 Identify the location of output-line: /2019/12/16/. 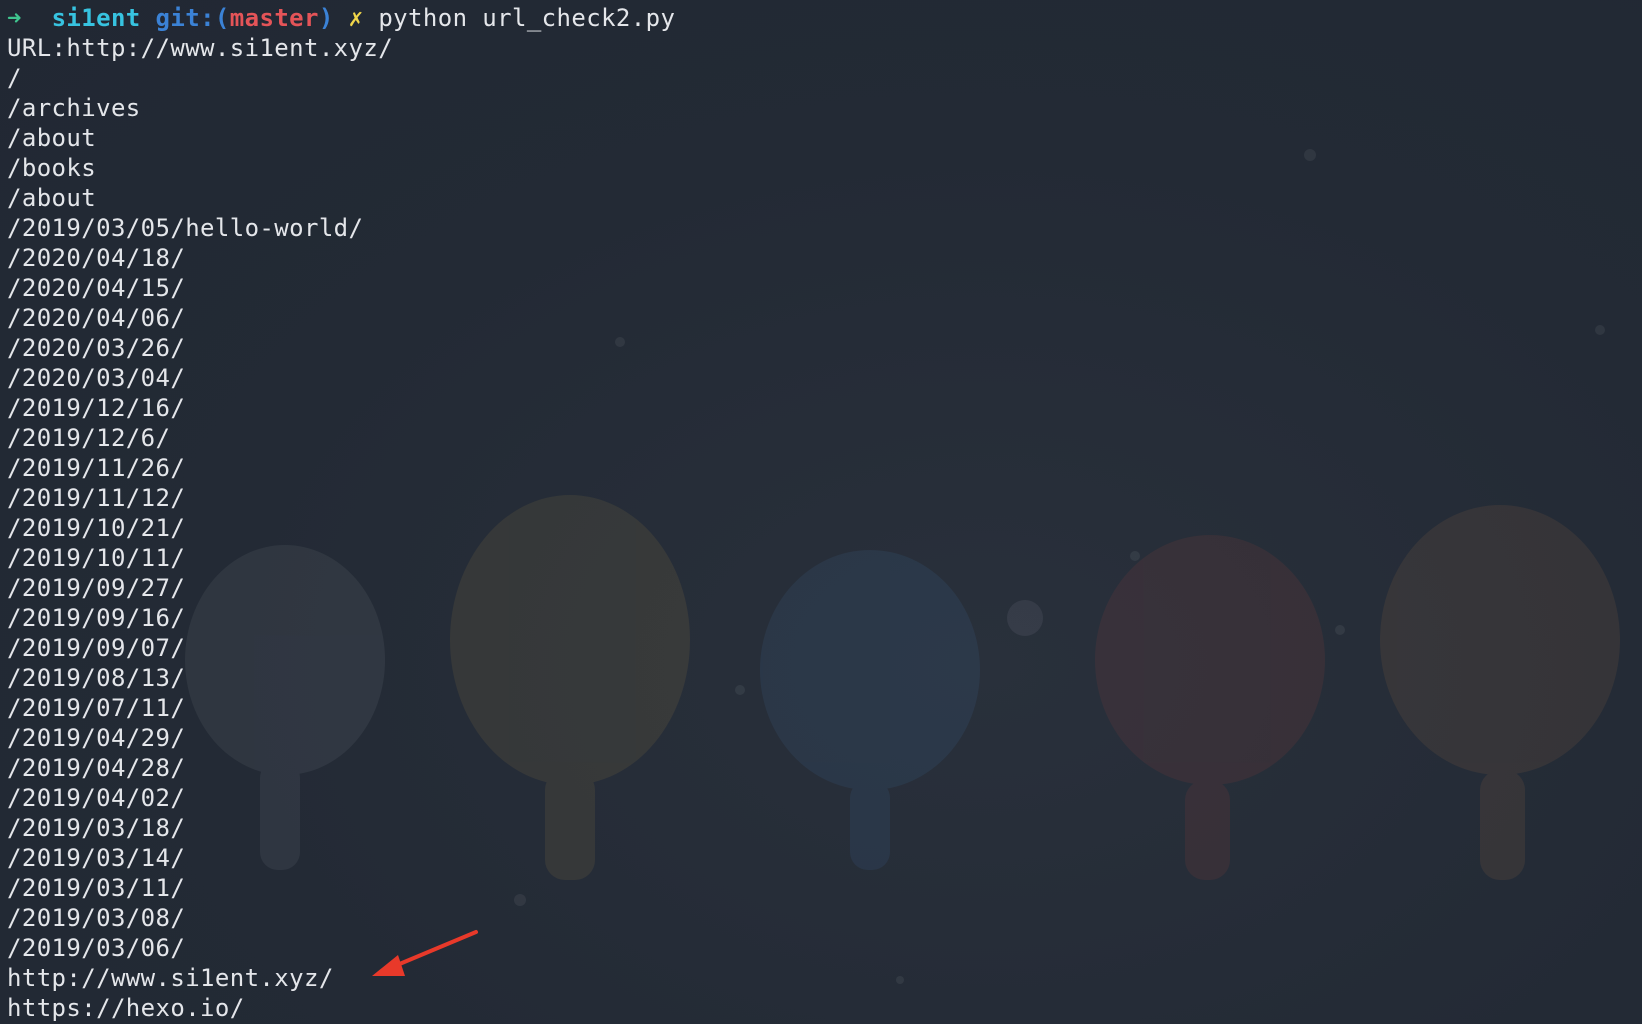
(96, 408).